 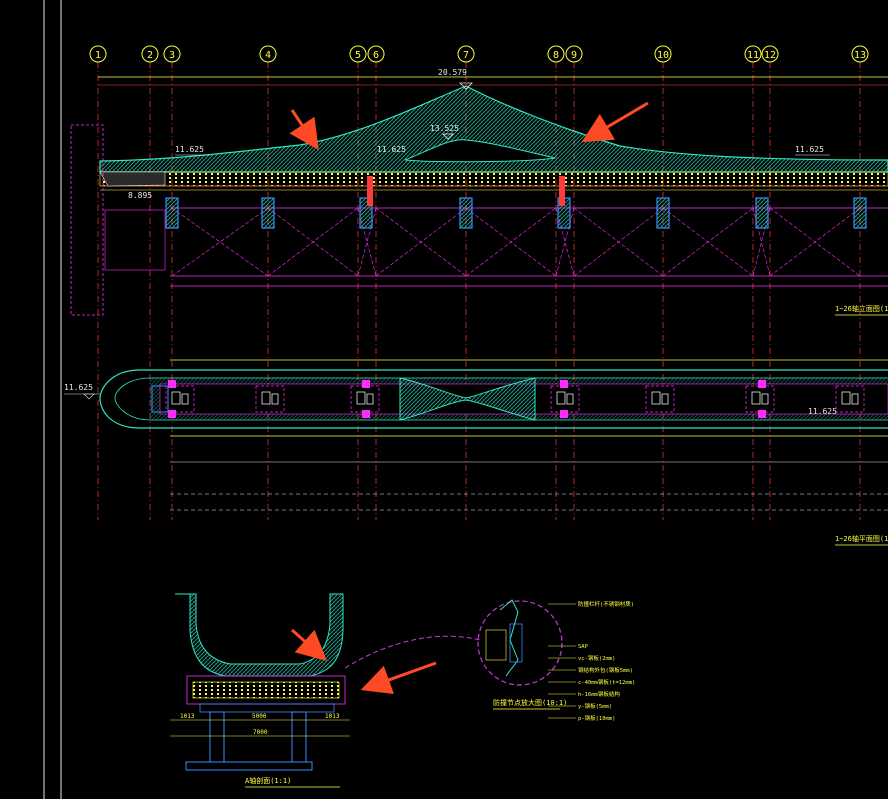 What do you see at coordinates (260, 732) in the screenshot?
I see `svg-text: 7000` at bounding box center [260, 732].